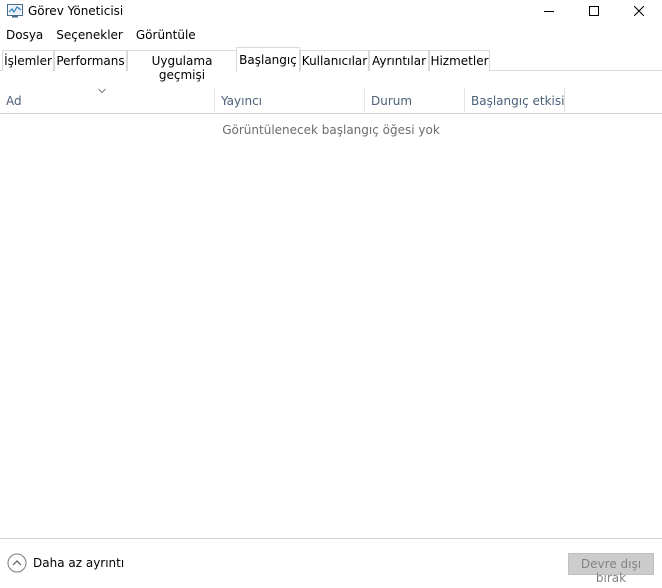 Image resolution: width=662 pixels, height=588 pixels. Describe the element at coordinates (611, 569) in the screenshot. I see `disable-button: Devre dışı bırak` at that location.